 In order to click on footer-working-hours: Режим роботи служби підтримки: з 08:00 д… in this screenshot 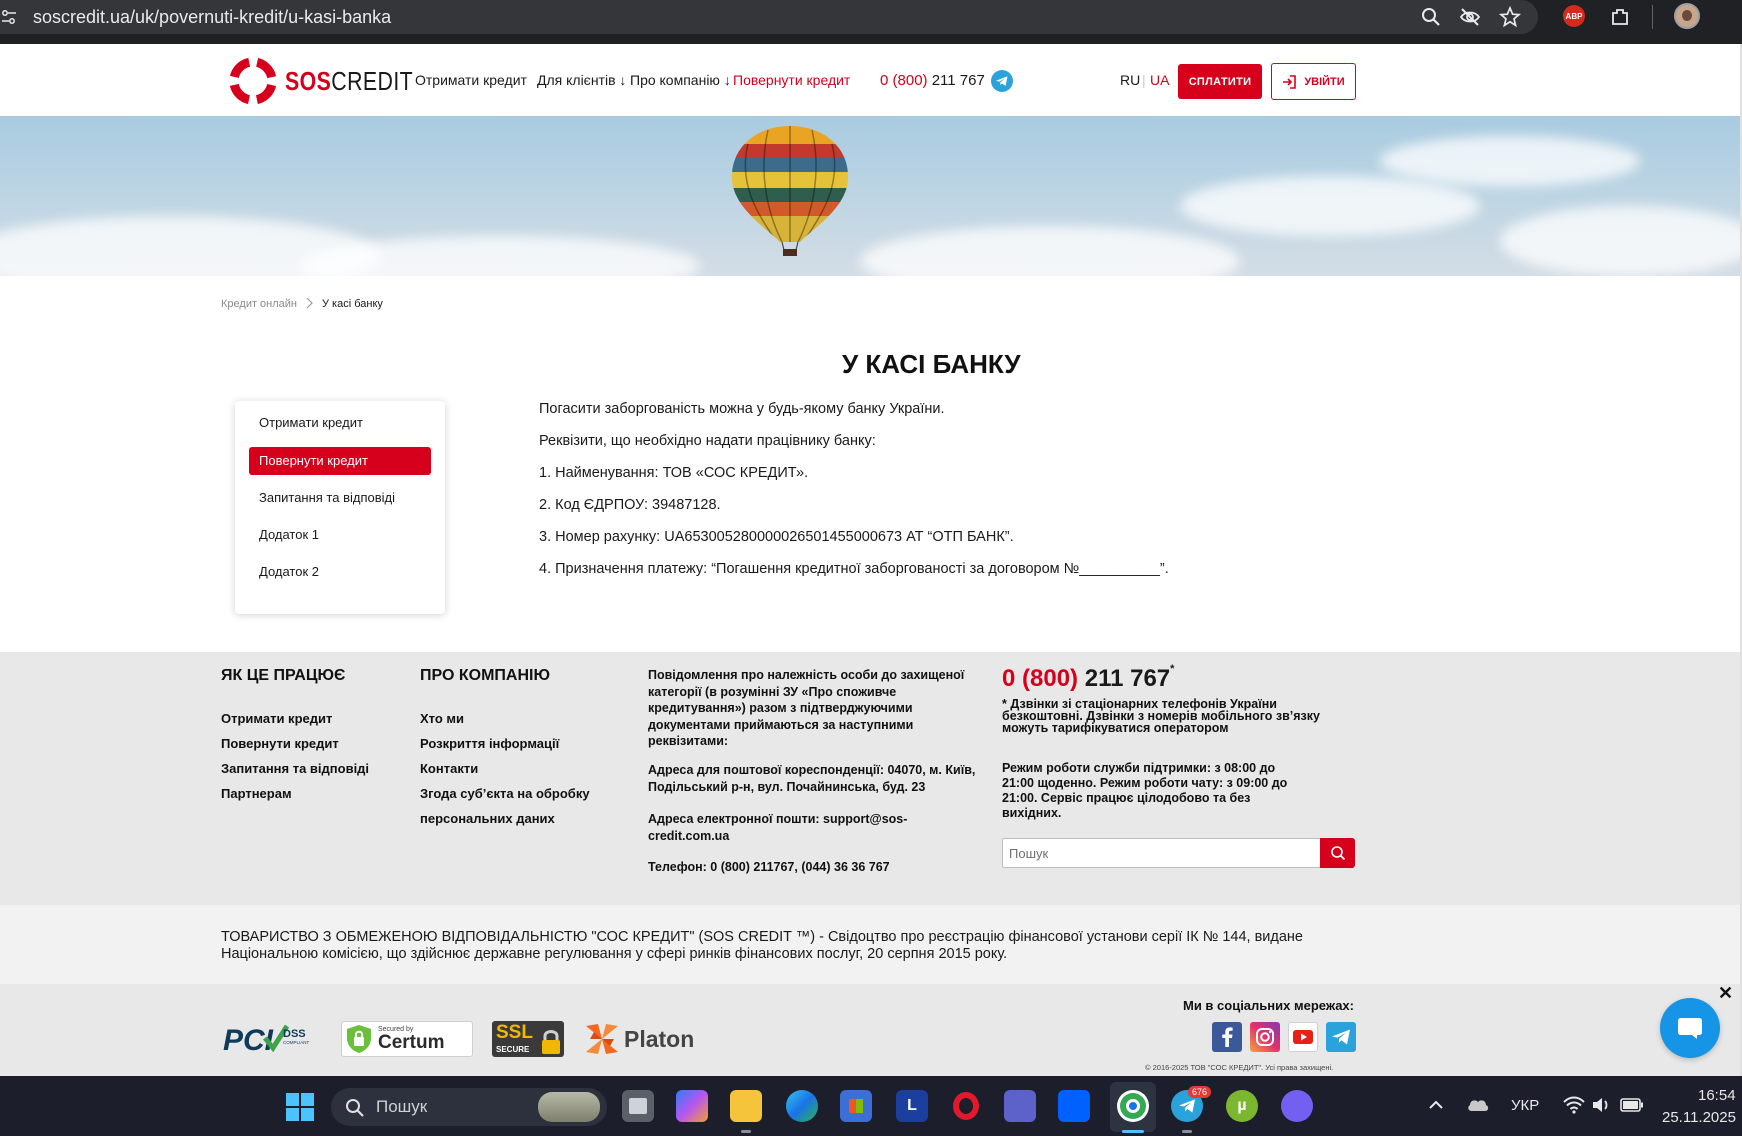, I will do `click(1145, 790)`.